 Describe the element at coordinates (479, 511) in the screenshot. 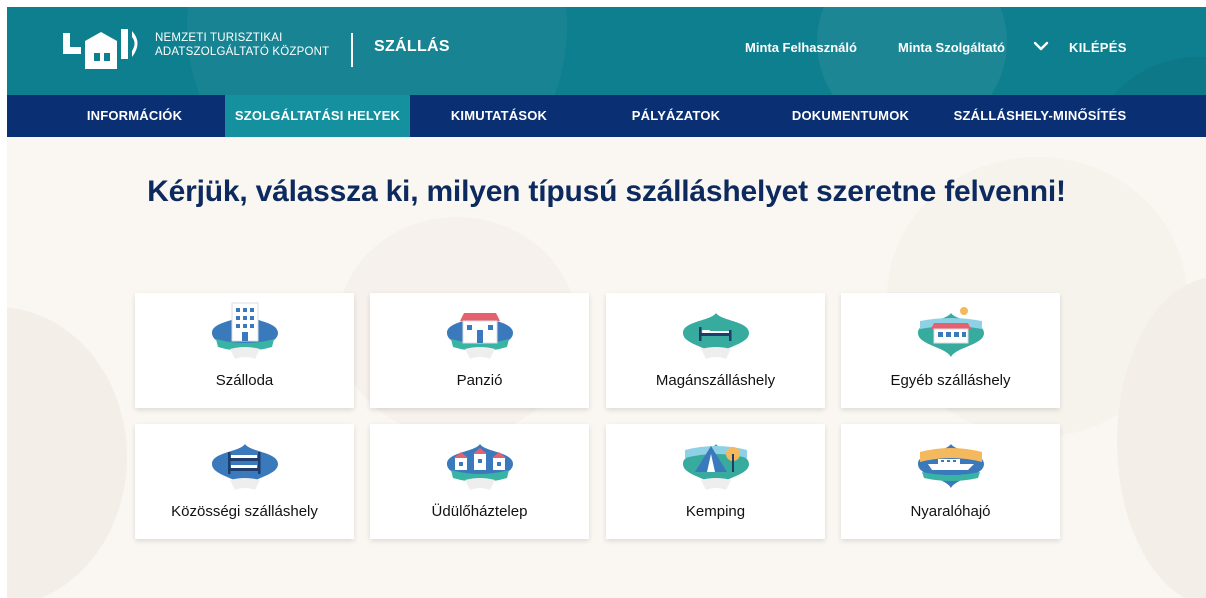

I see `type-label: Üdülőháztelep` at that location.